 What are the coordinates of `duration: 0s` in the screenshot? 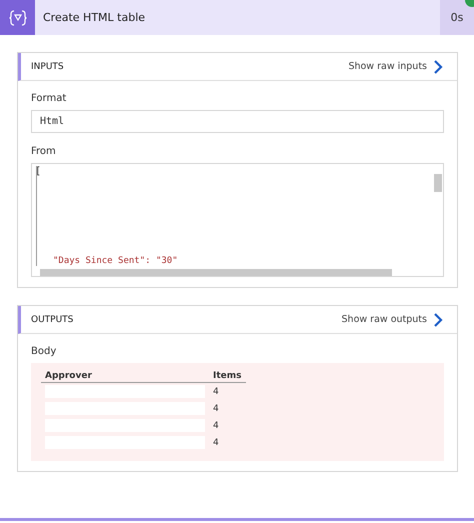 It's located at (457, 17).